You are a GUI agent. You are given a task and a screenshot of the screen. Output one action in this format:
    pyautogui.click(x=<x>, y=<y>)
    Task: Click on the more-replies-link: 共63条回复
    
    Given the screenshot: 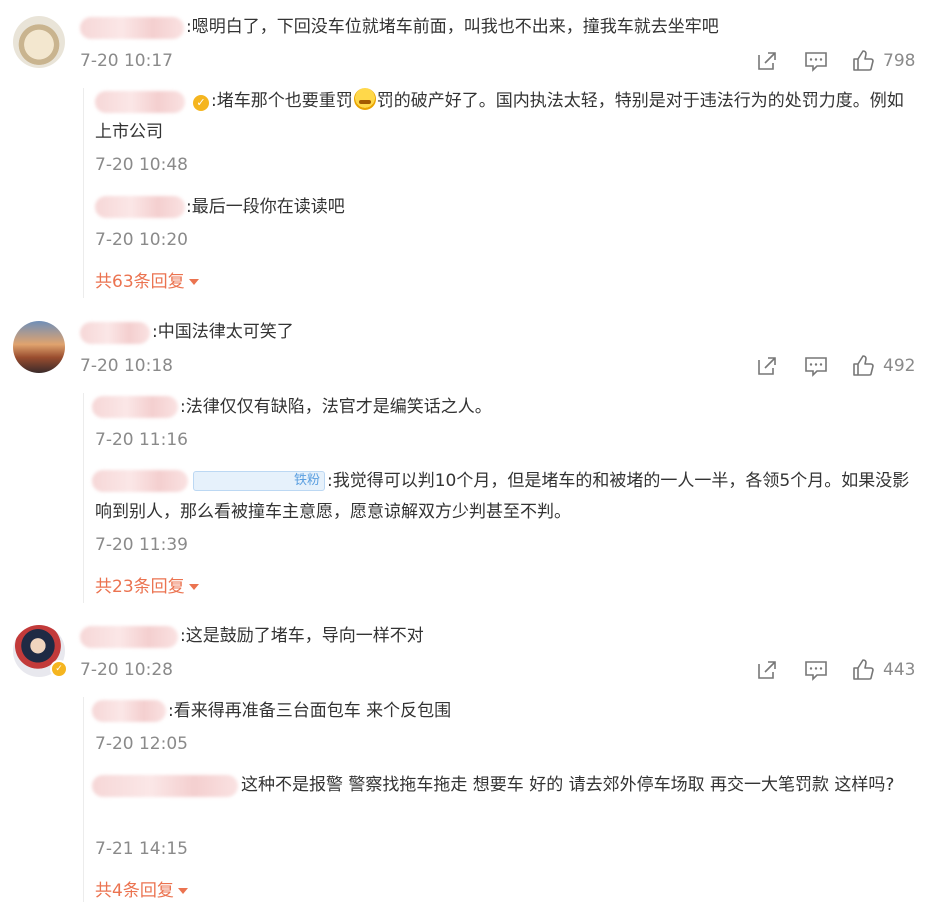 What is the action you would take?
    pyautogui.click(x=147, y=282)
    